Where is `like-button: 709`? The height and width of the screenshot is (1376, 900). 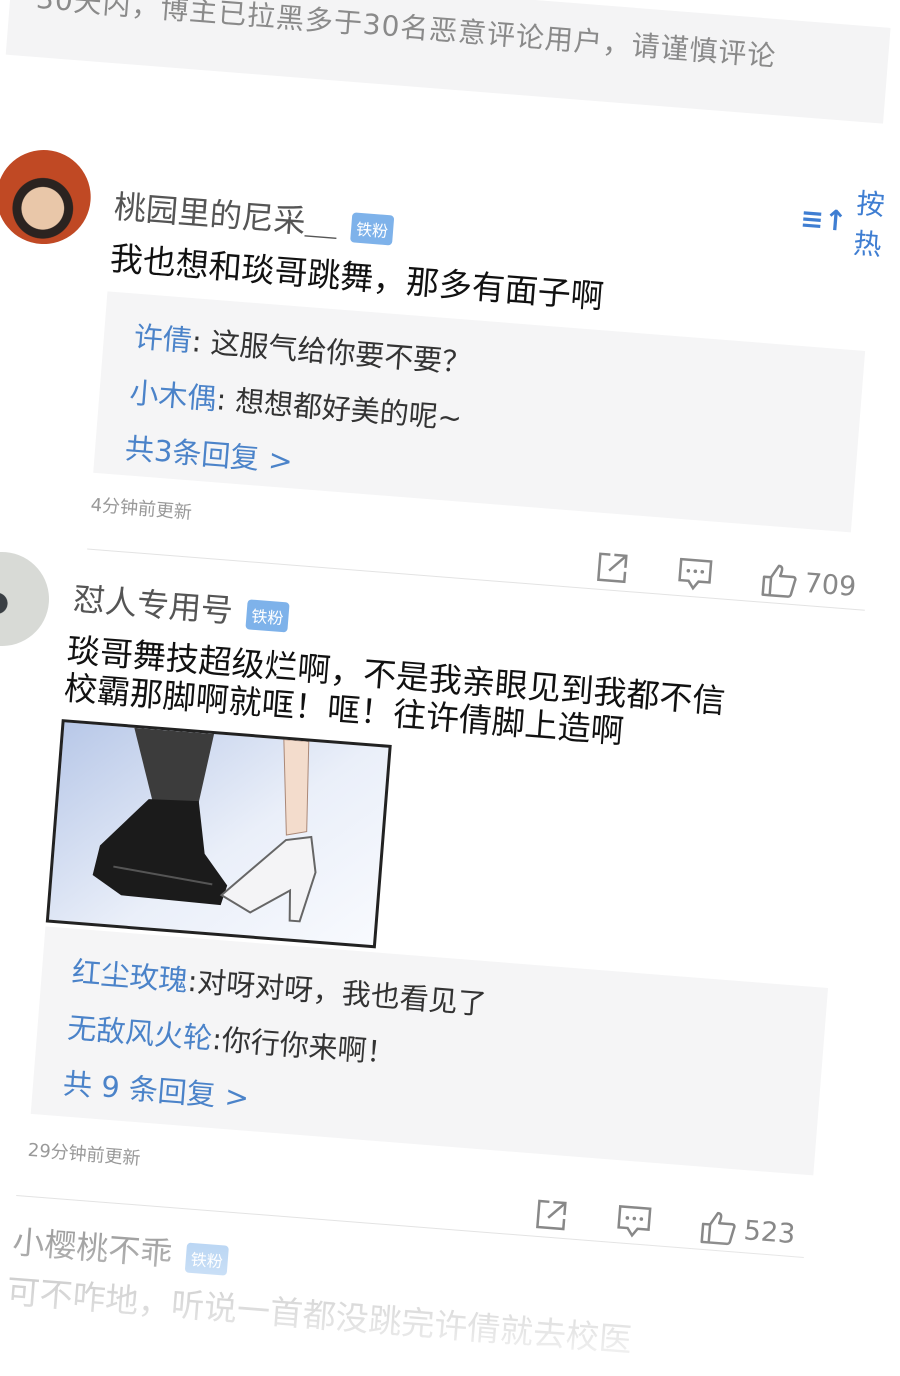
like-button: 709 is located at coordinates (808, 583).